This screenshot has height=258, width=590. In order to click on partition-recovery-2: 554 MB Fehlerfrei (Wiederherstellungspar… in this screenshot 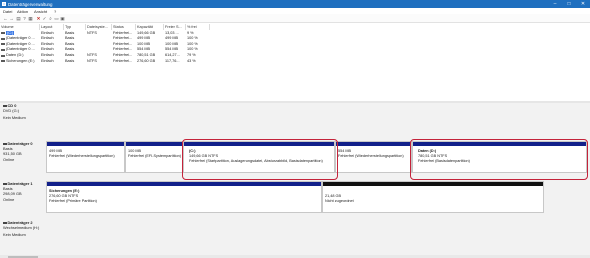, I will do `click(373, 157)`.